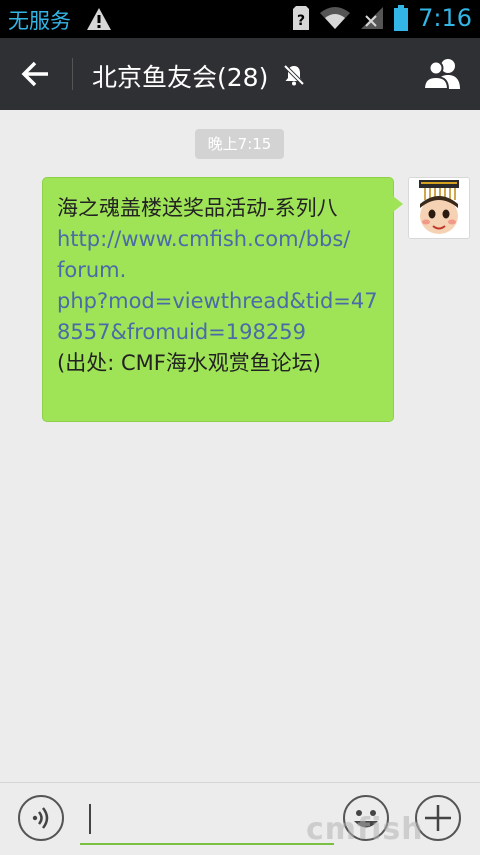 This screenshot has width=480, height=855. I want to click on message-input, so click(207, 822).